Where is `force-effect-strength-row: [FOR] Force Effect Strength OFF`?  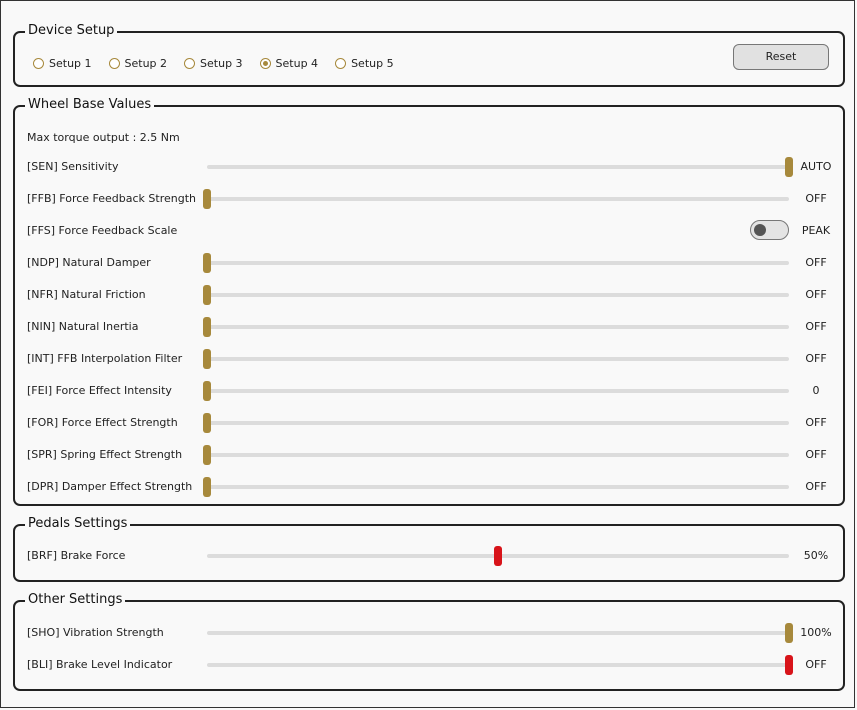 force-effect-strength-row: [FOR] Force Effect Strength OFF is located at coordinates (429, 423).